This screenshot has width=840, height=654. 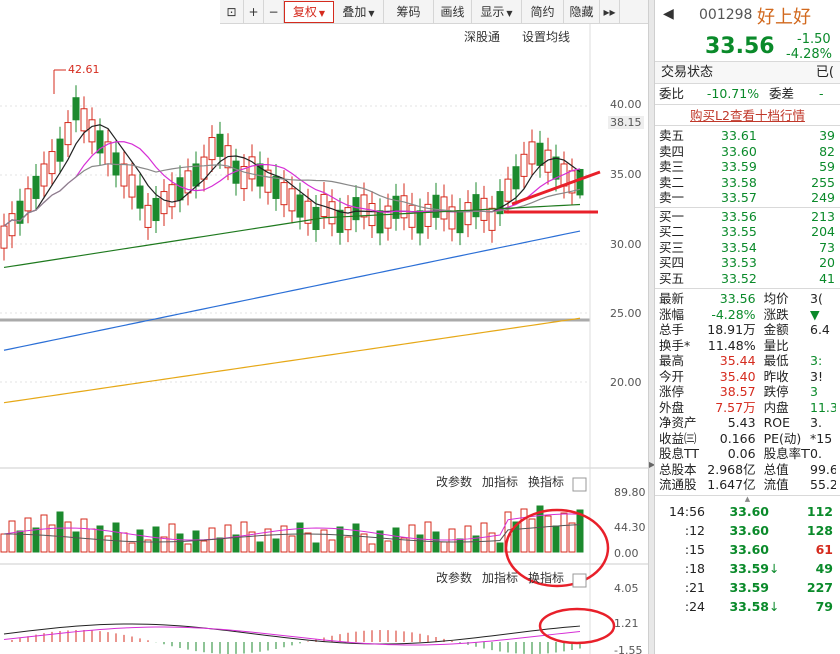 What do you see at coordinates (747, 115) in the screenshot?
I see `buy-l2-link: 购买L2查看十档行情` at bounding box center [747, 115].